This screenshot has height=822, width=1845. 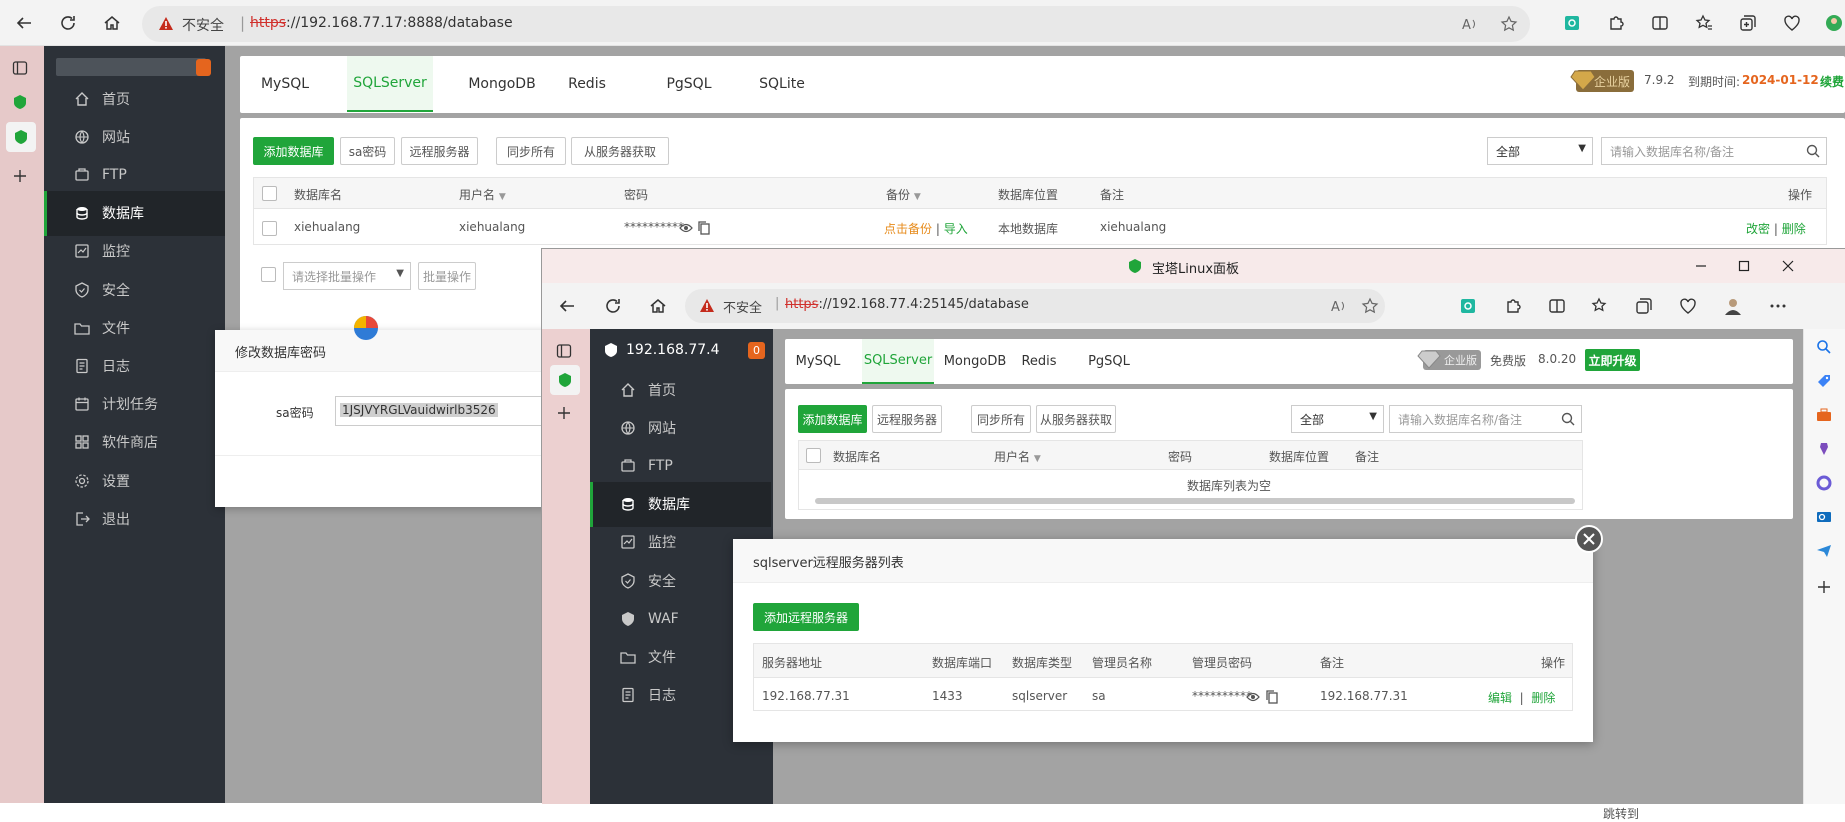 What do you see at coordinates (1612, 360) in the screenshot?
I see `upgrade-button: 立即升级` at bounding box center [1612, 360].